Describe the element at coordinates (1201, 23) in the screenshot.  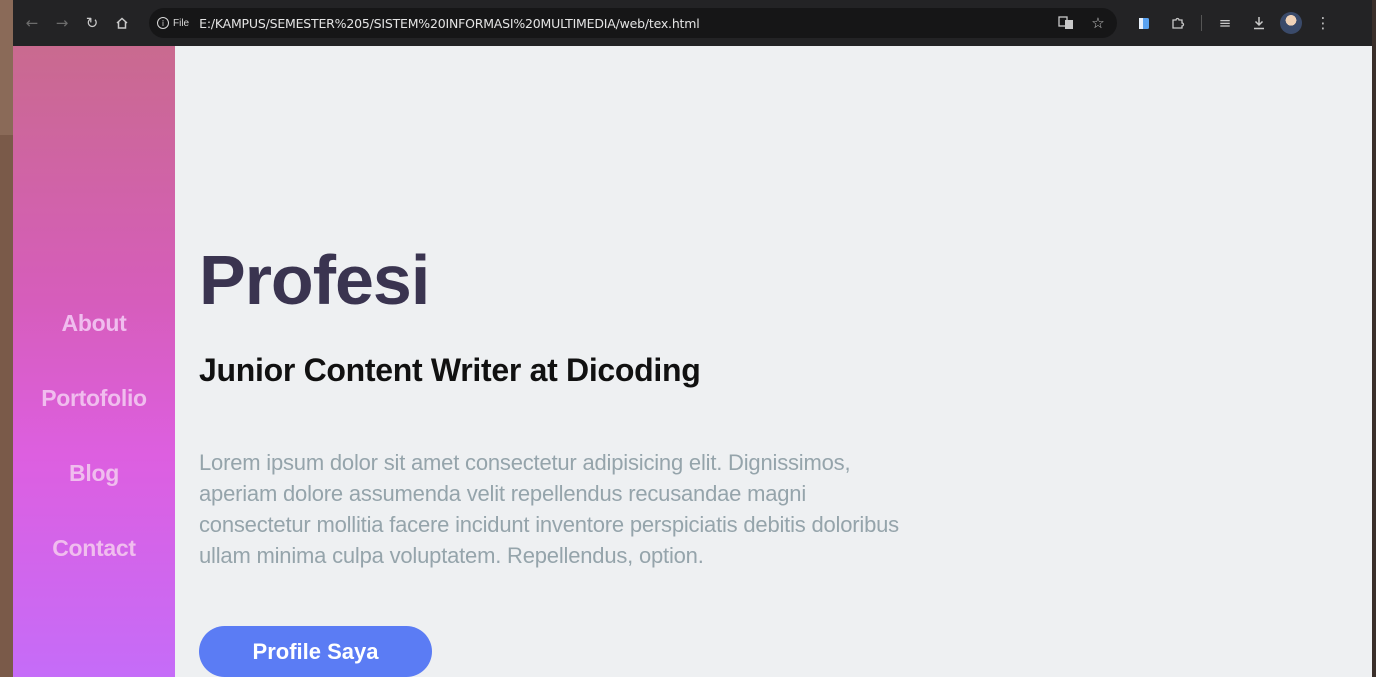
I see `toolbar-divider` at that location.